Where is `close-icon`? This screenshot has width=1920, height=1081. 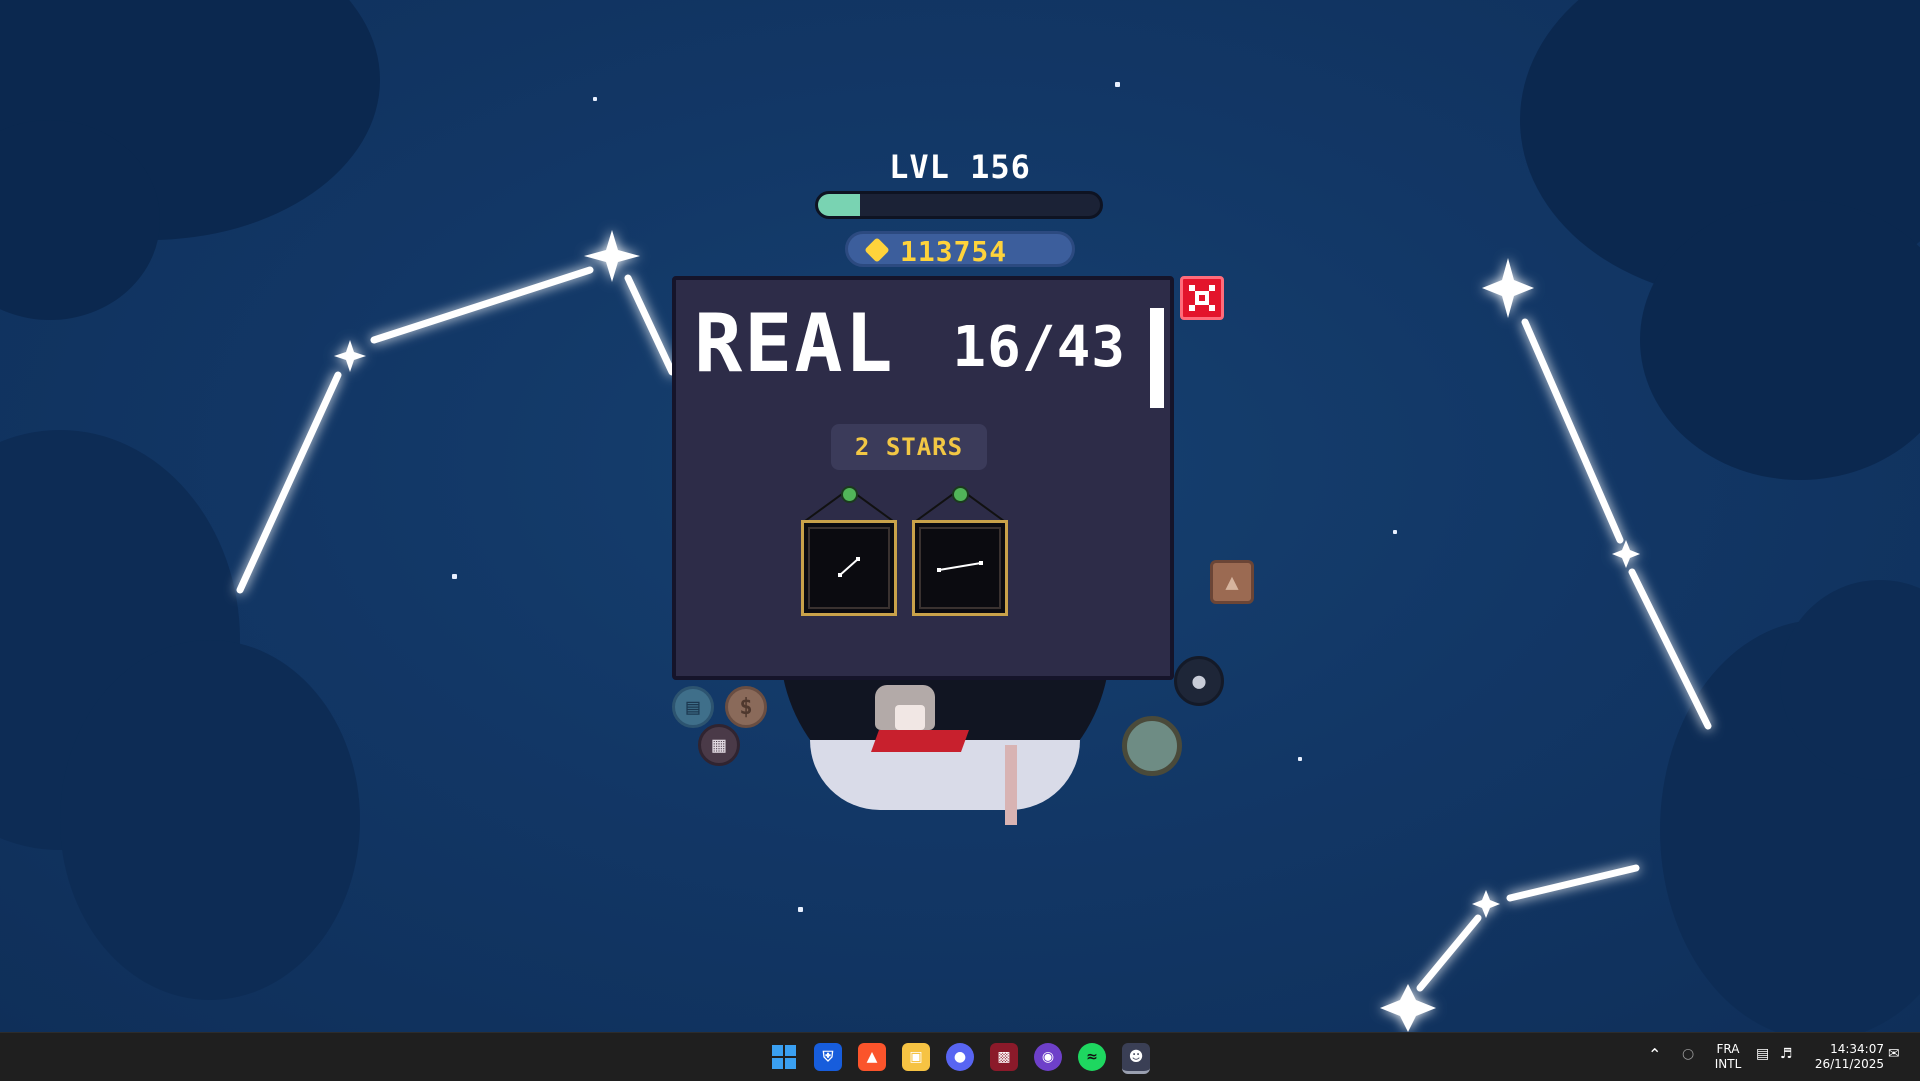
close-icon is located at coordinates (1202, 298).